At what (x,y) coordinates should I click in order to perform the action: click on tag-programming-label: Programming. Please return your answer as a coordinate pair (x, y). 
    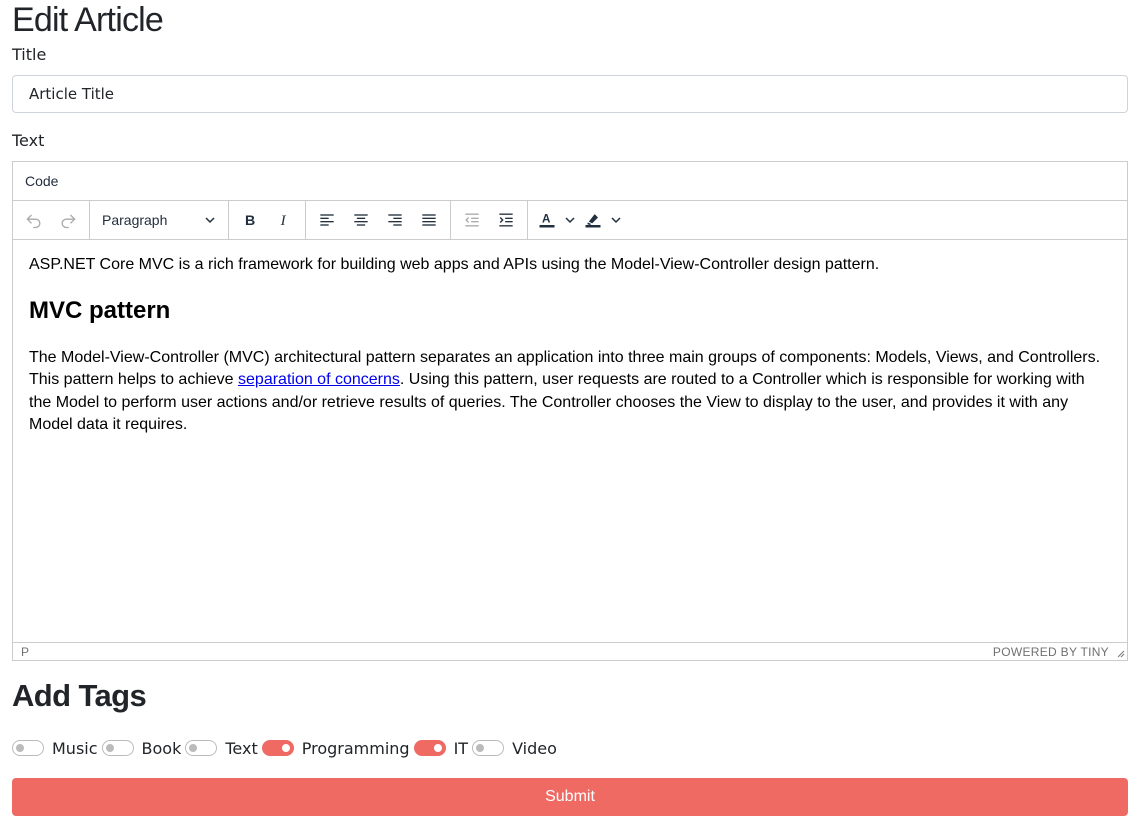
    Looking at the image, I should click on (355, 748).